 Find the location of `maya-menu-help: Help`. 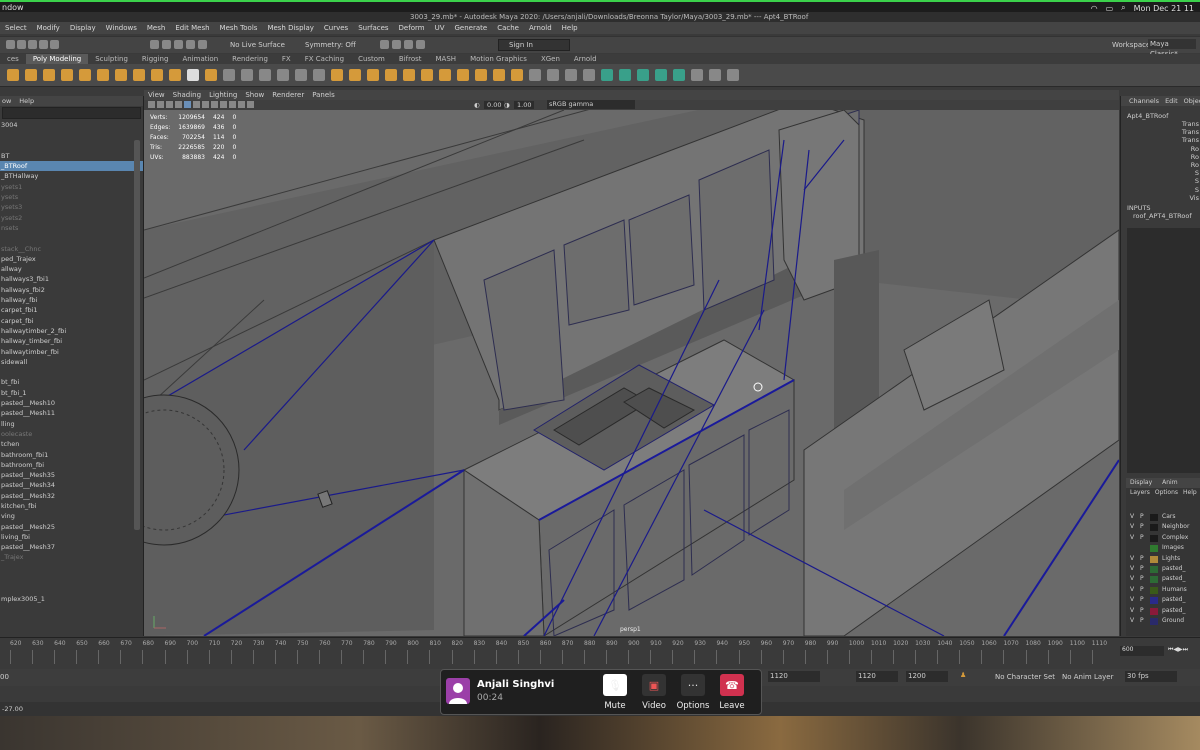

maya-menu-help: Help is located at coordinates (570, 28).